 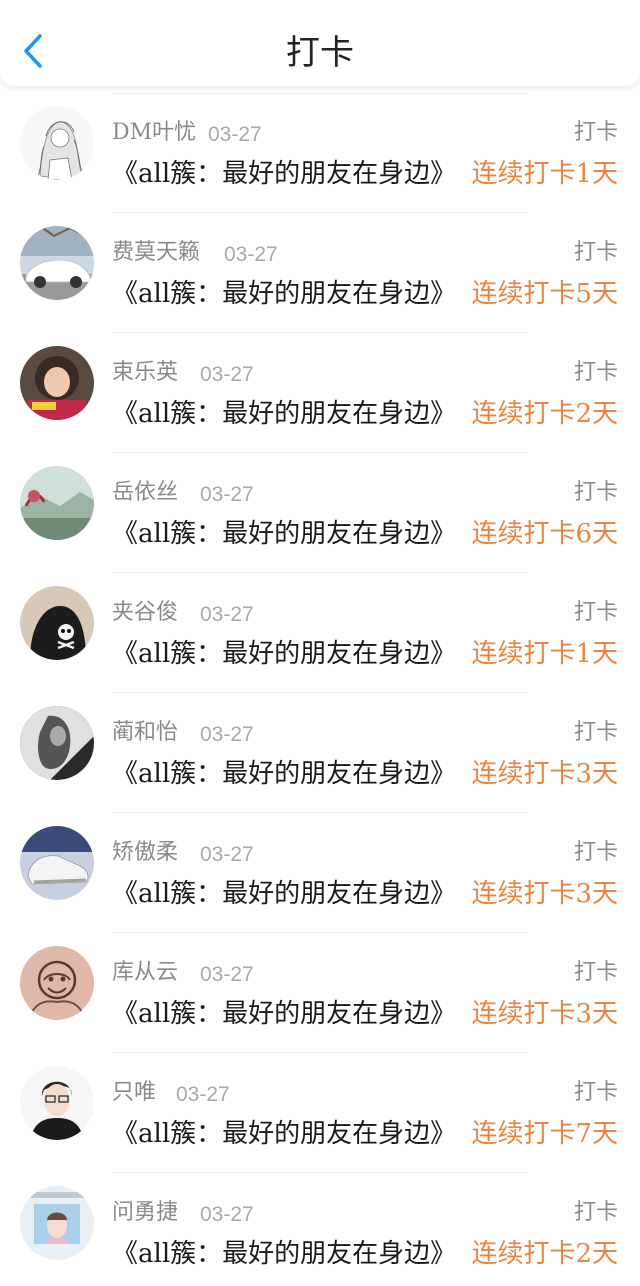 What do you see at coordinates (544, 294) in the screenshot?
I see `streak-label: 连续打卡5天` at bounding box center [544, 294].